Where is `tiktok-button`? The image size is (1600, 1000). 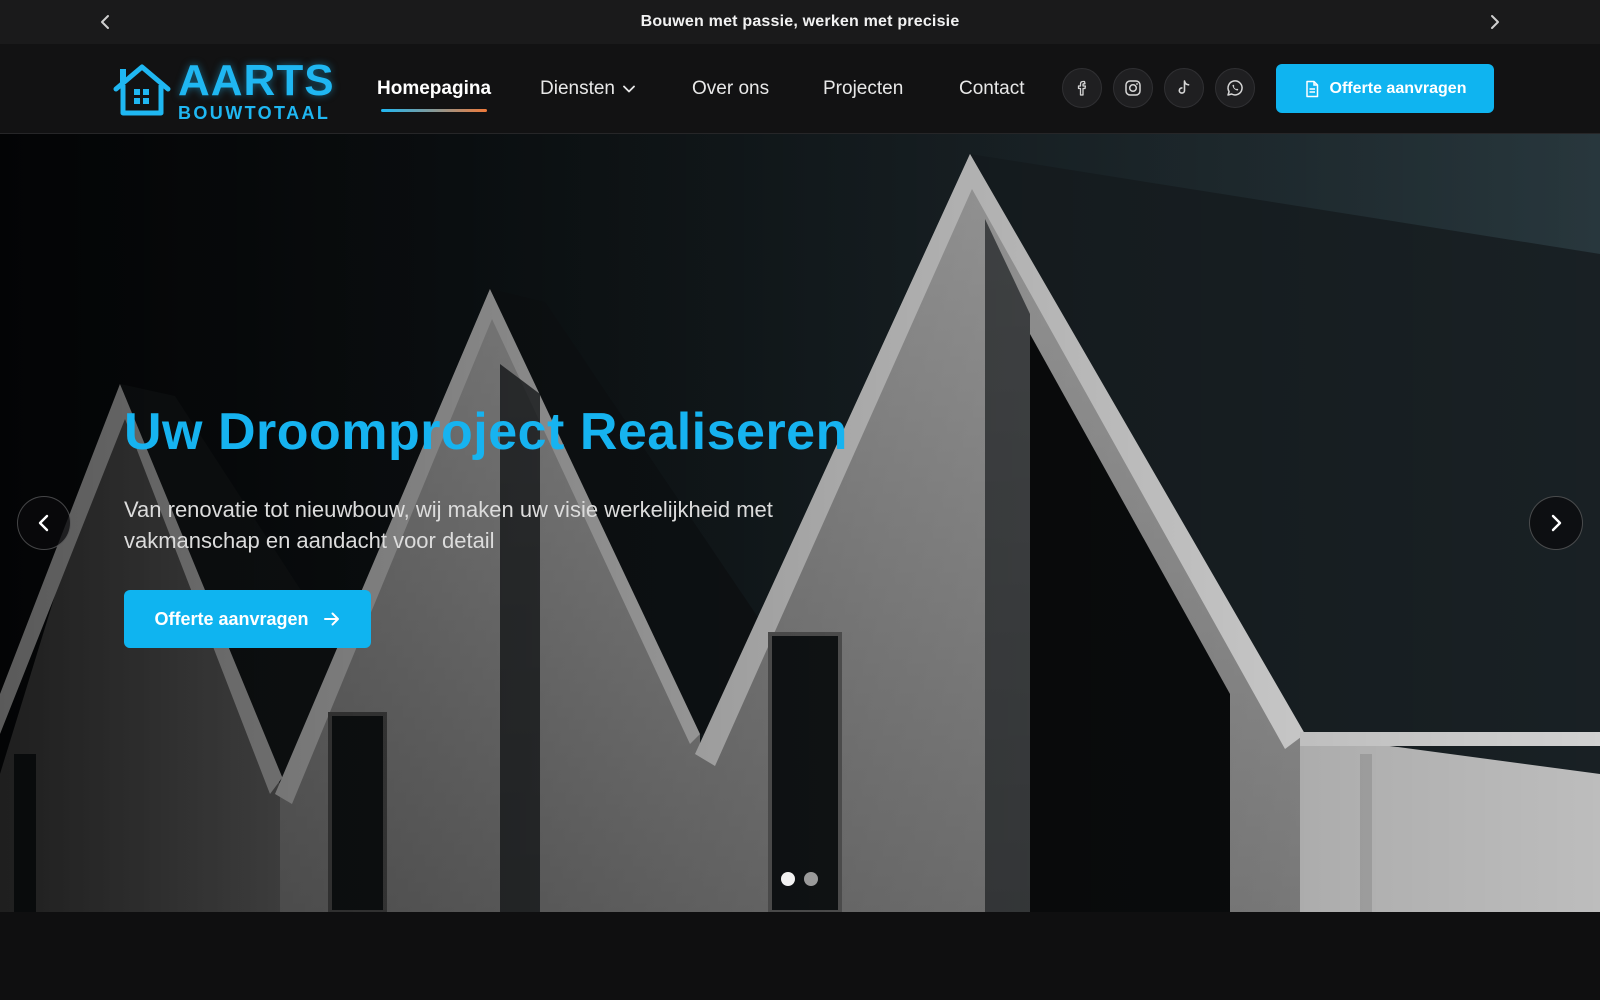 tiktok-button is located at coordinates (1184, 88).